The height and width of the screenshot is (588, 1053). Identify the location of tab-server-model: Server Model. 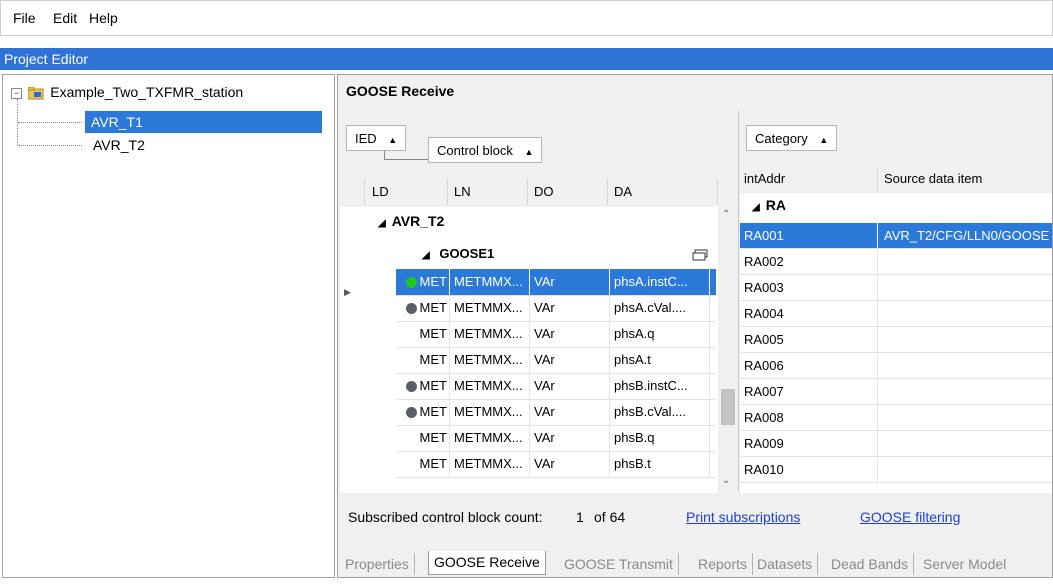
(964, 564).